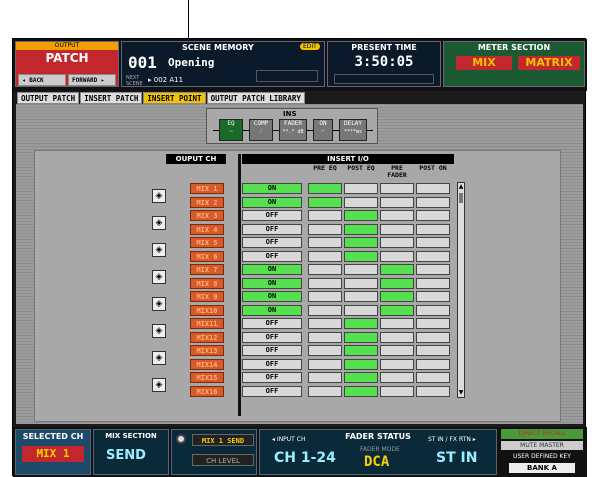  I want to click on scroll-thumb, so click(461, 198).